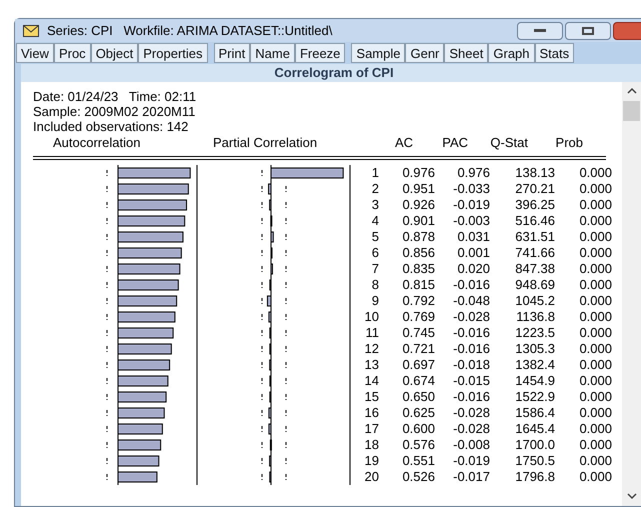  I want to click on lag-cell-text: 8, so click(374, 285).